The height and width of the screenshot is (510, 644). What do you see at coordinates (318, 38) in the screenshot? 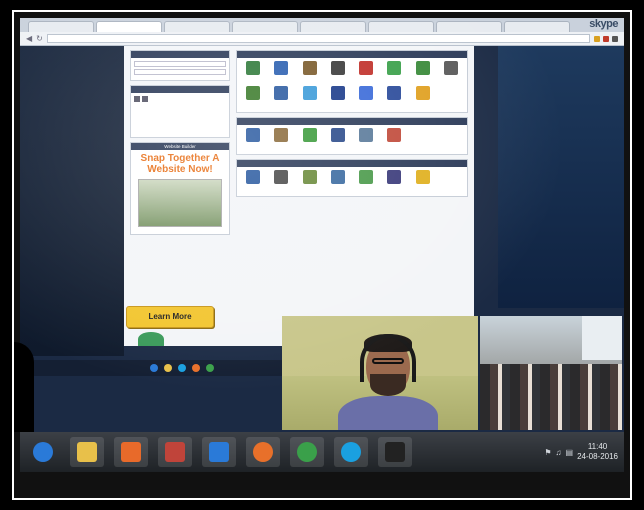
I see `url-input` at bounding box center [318, 38].